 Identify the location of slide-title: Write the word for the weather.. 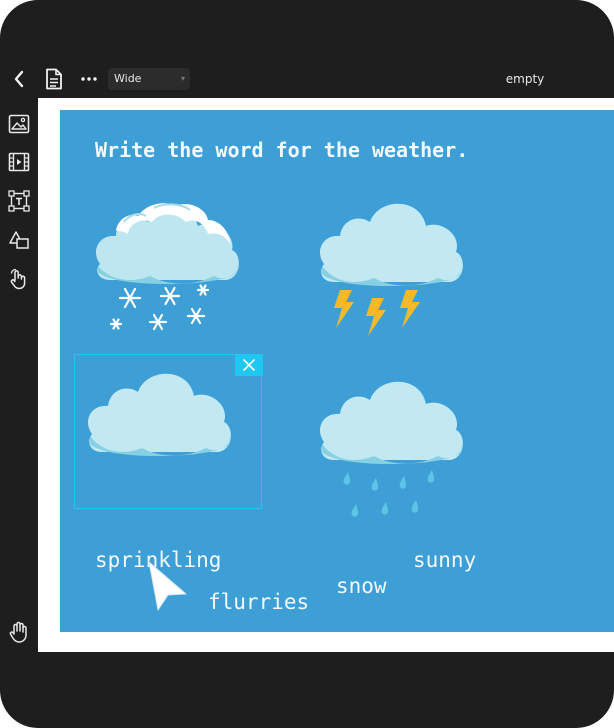
(281, 150).